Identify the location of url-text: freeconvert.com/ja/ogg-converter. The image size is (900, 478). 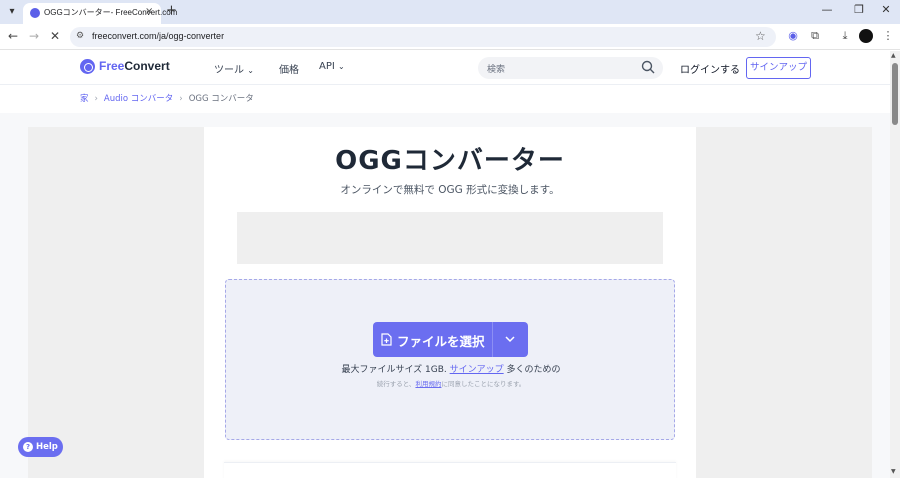
(158, 36).